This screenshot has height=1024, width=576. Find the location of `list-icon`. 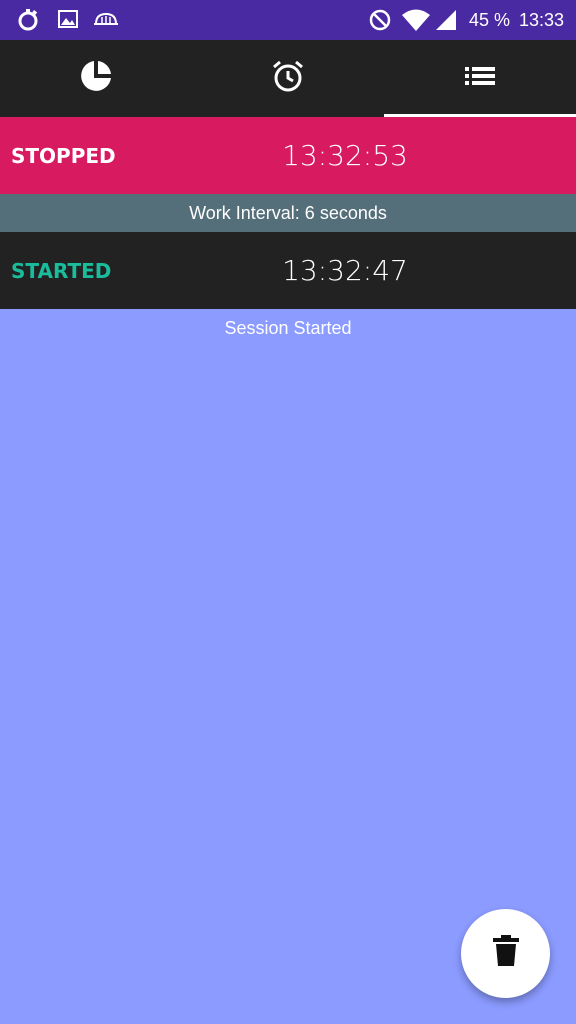

list-icon is located at coordinates (480, 78).